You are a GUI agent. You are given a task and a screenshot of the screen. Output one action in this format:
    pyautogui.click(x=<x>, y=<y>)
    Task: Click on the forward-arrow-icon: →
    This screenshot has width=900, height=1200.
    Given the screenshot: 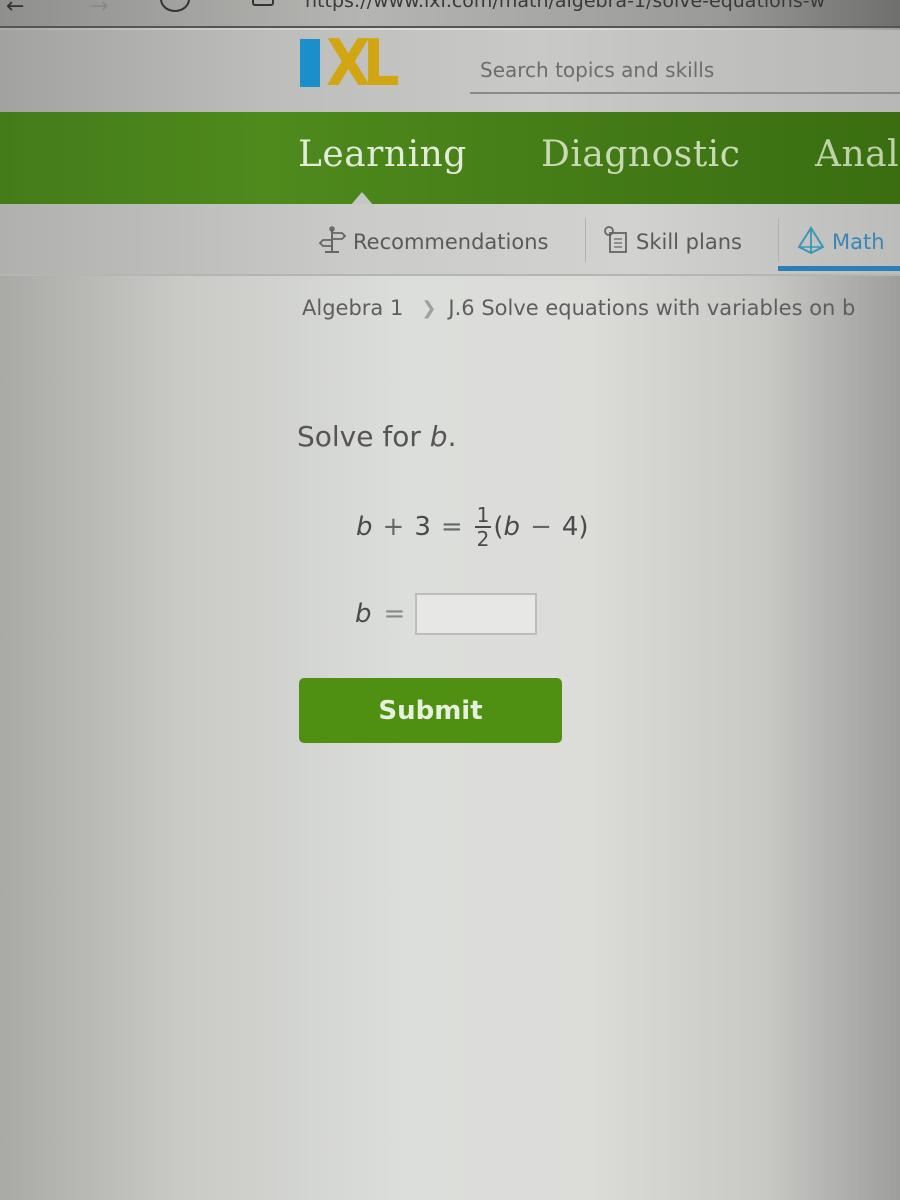 What is the action you would take?
    pyautogui.click(x=99, y=9)
    